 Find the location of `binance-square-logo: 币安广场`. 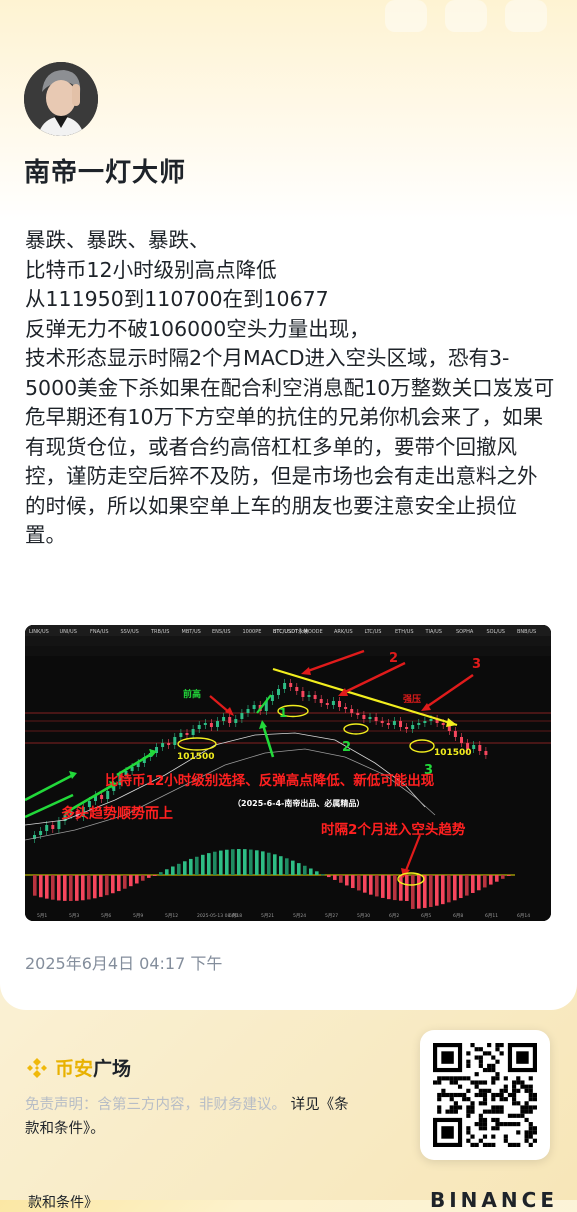

binance-square-logo: 币安广场 is located at coordinates (78, 1067).